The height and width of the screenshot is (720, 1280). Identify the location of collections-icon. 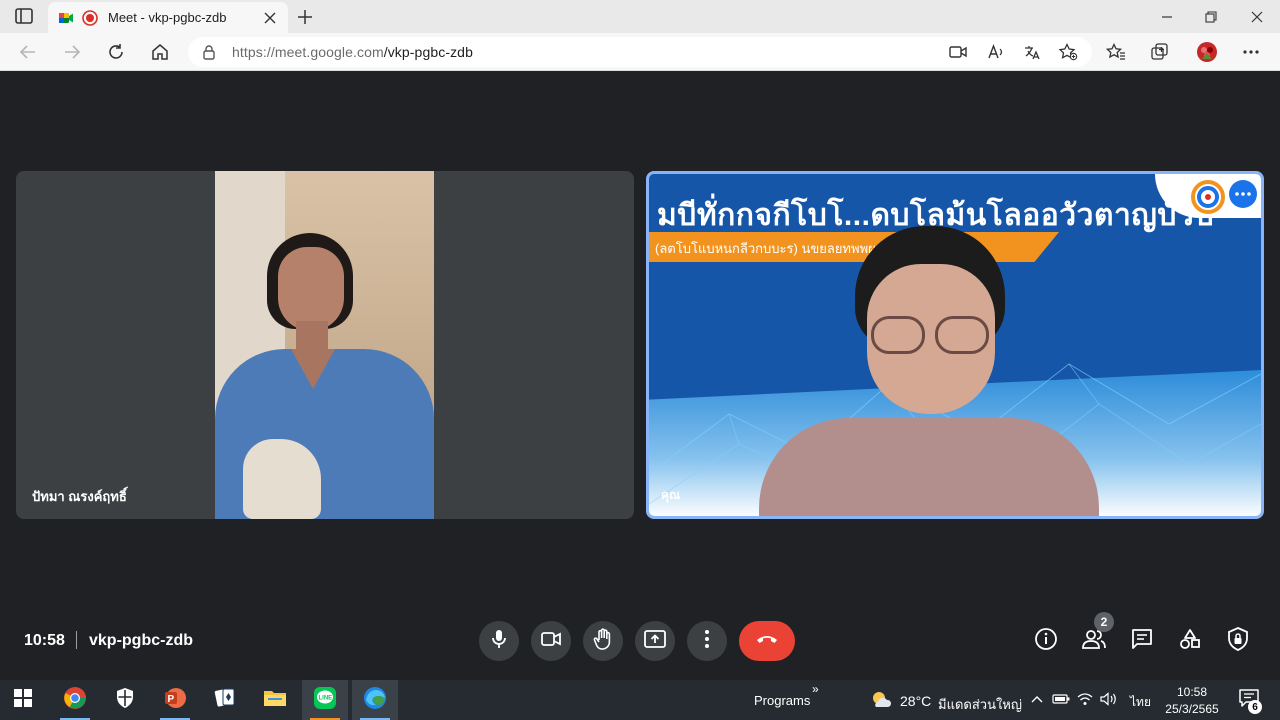
(1160, 52).